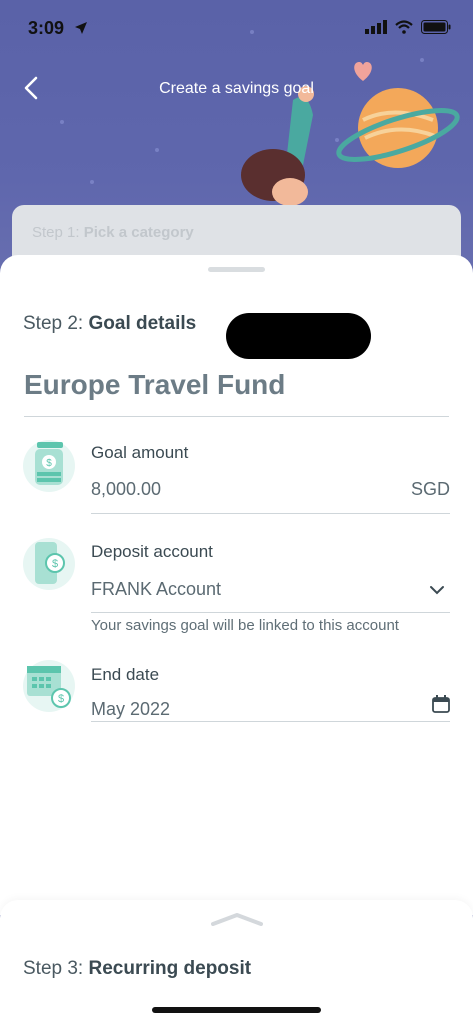 The image size is (473, 1024). I want to click on wifi-icon, so click(404, 27).